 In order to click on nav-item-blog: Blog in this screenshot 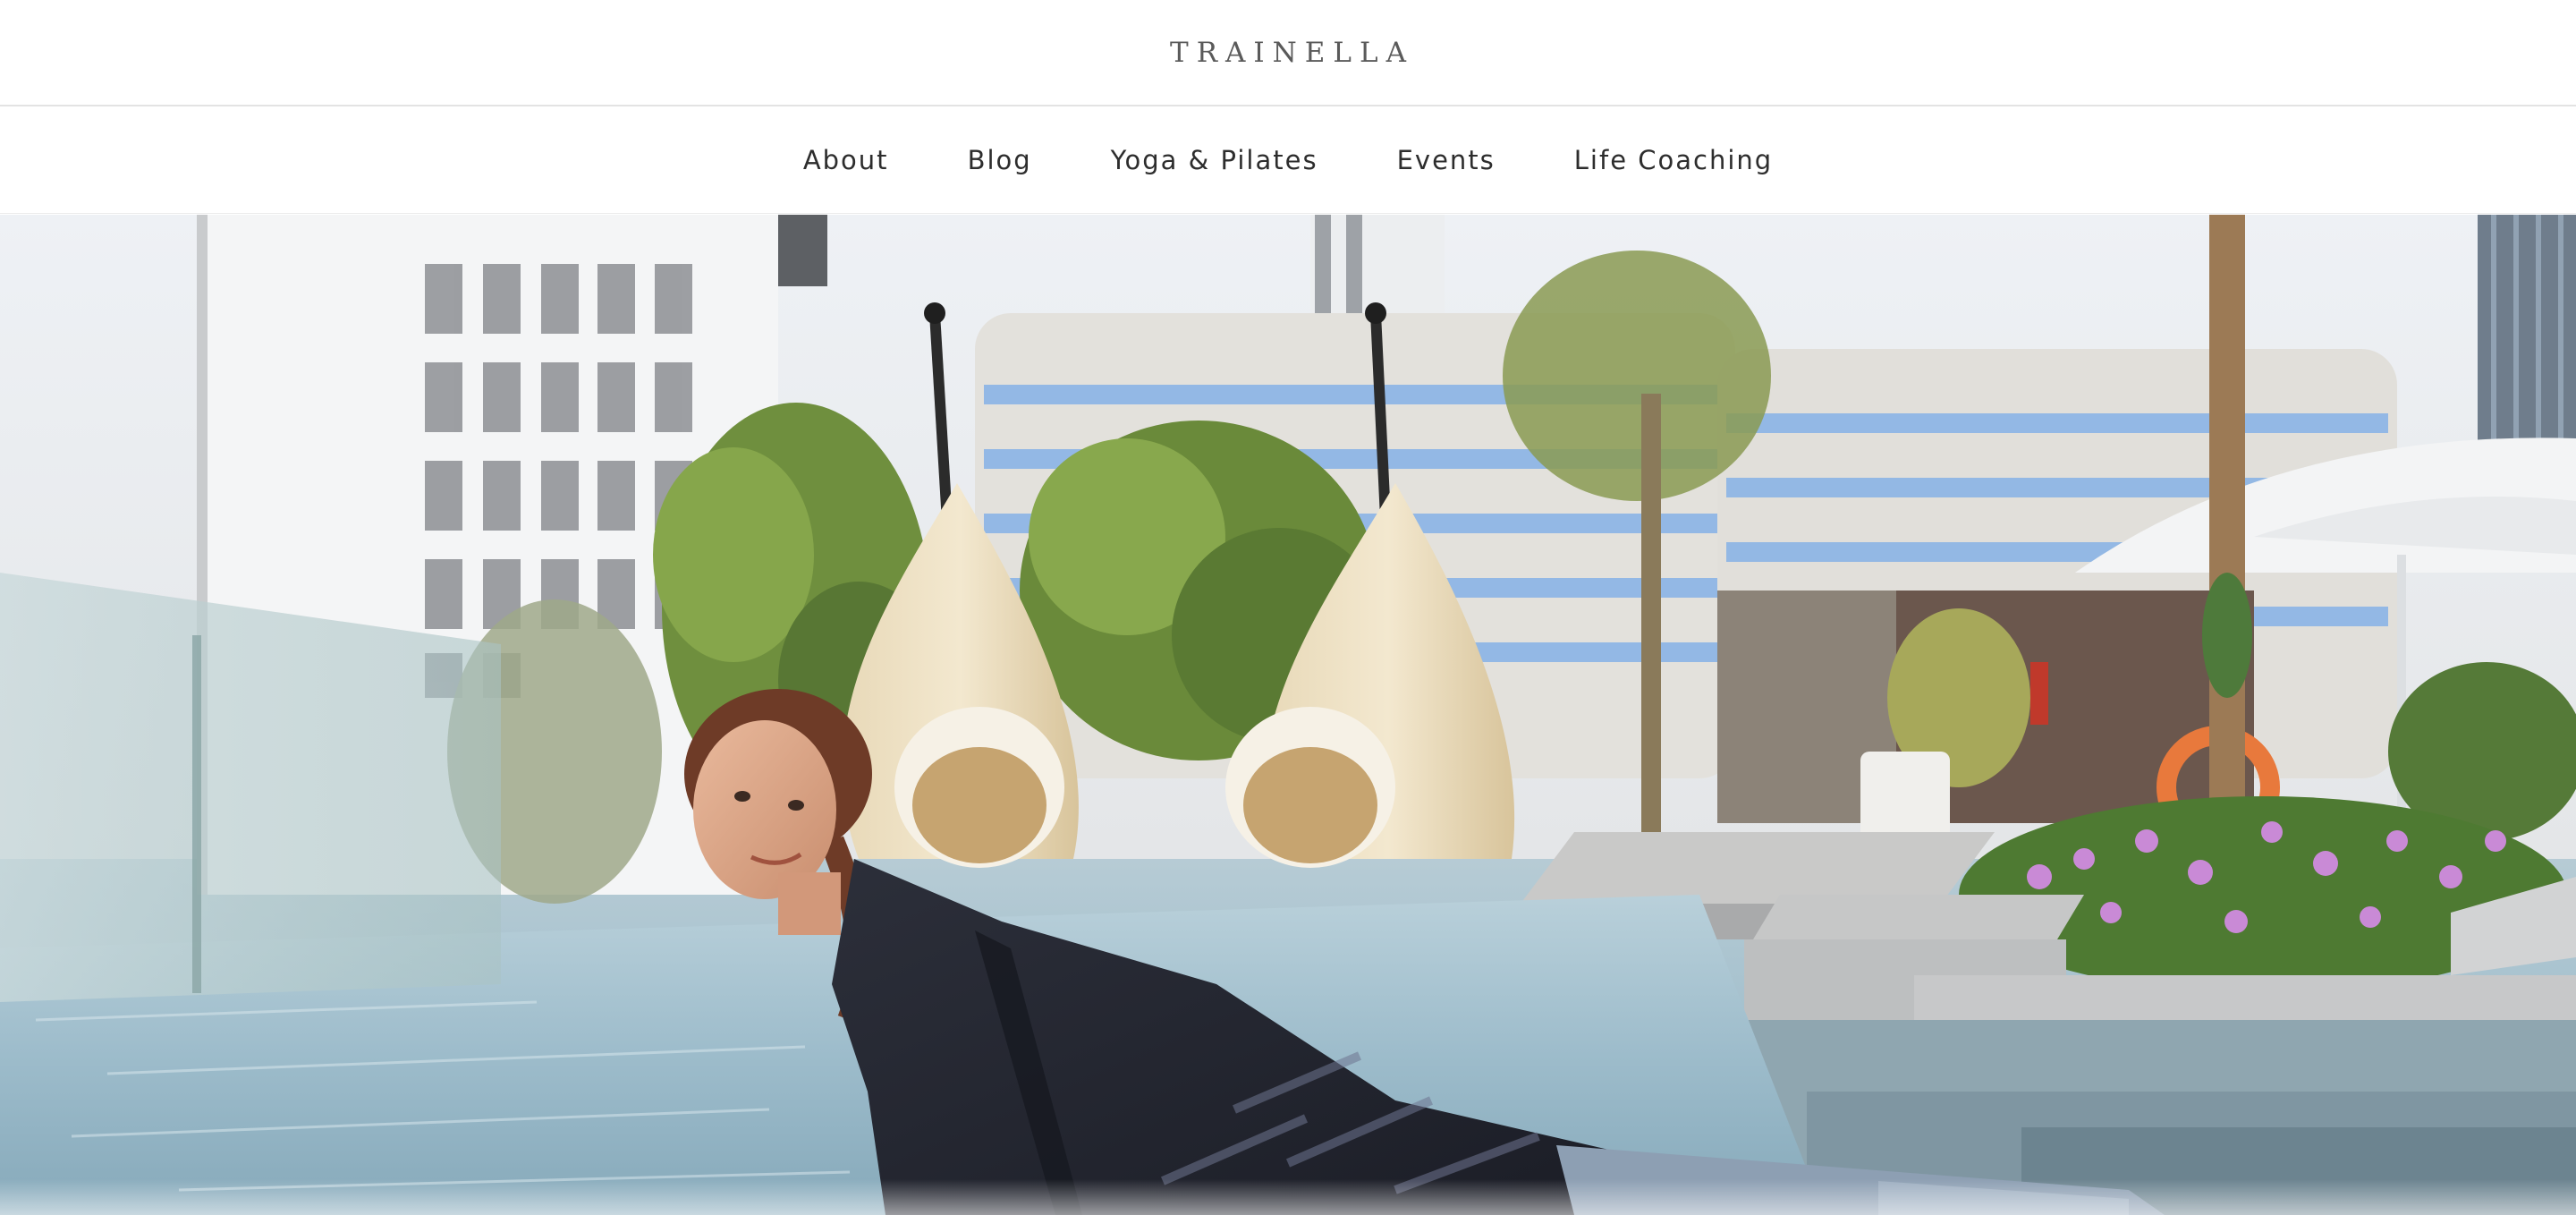, I will do `click(1000, 160)`.